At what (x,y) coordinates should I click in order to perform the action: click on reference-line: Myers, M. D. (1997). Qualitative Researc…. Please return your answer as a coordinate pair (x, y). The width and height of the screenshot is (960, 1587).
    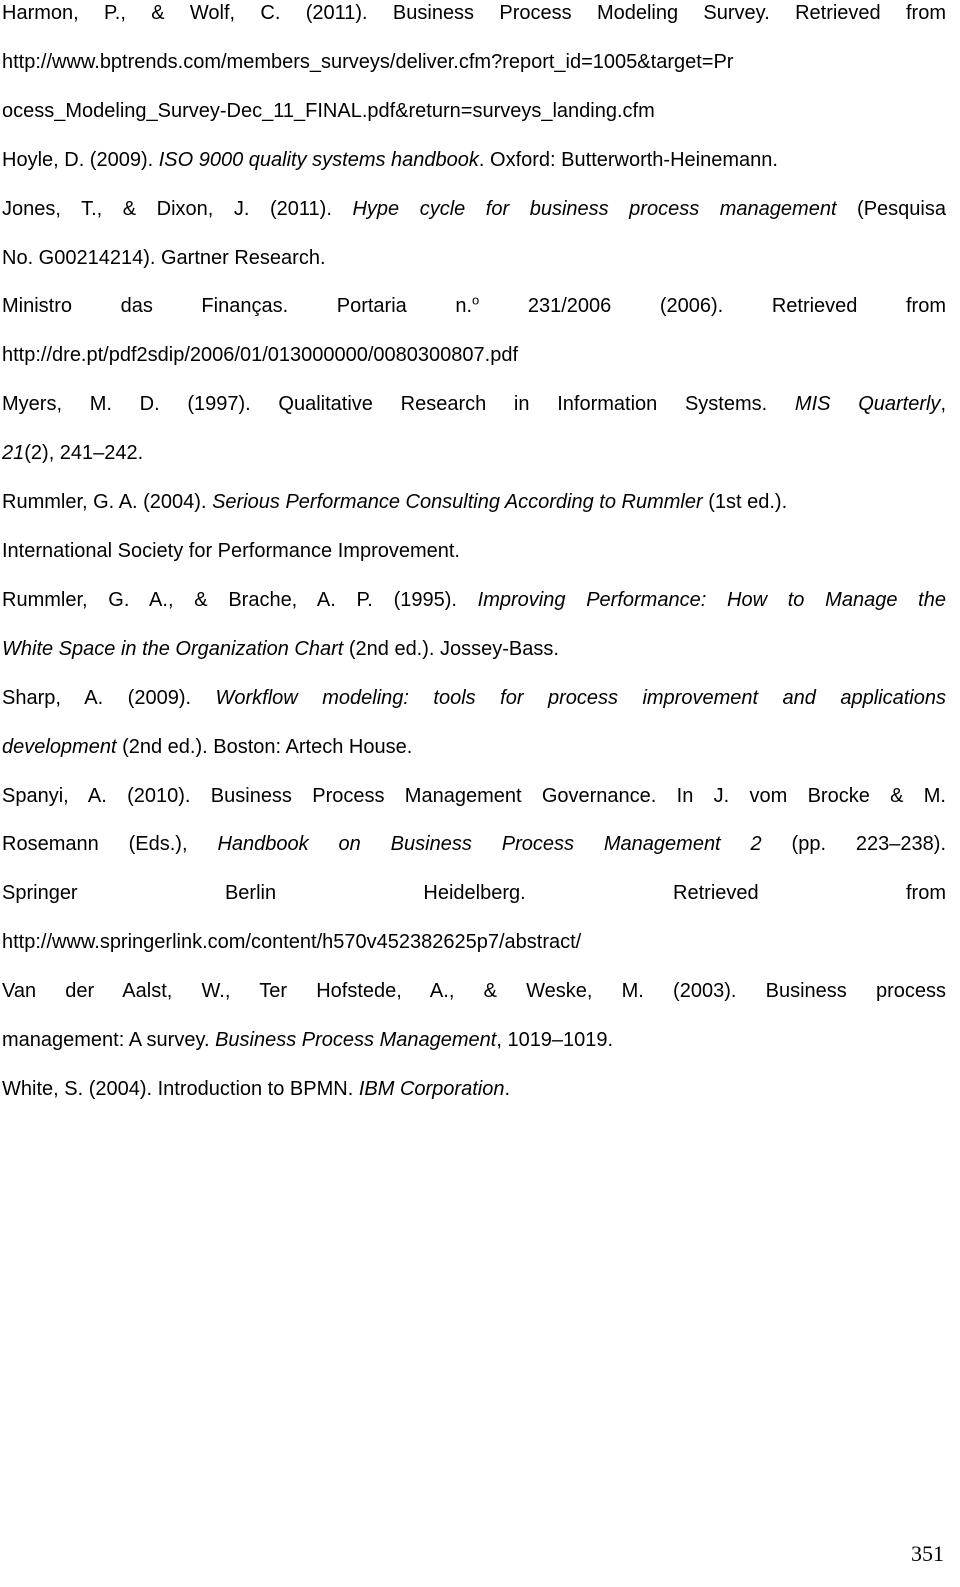
    Looking at the image, I should click on (474, 404).